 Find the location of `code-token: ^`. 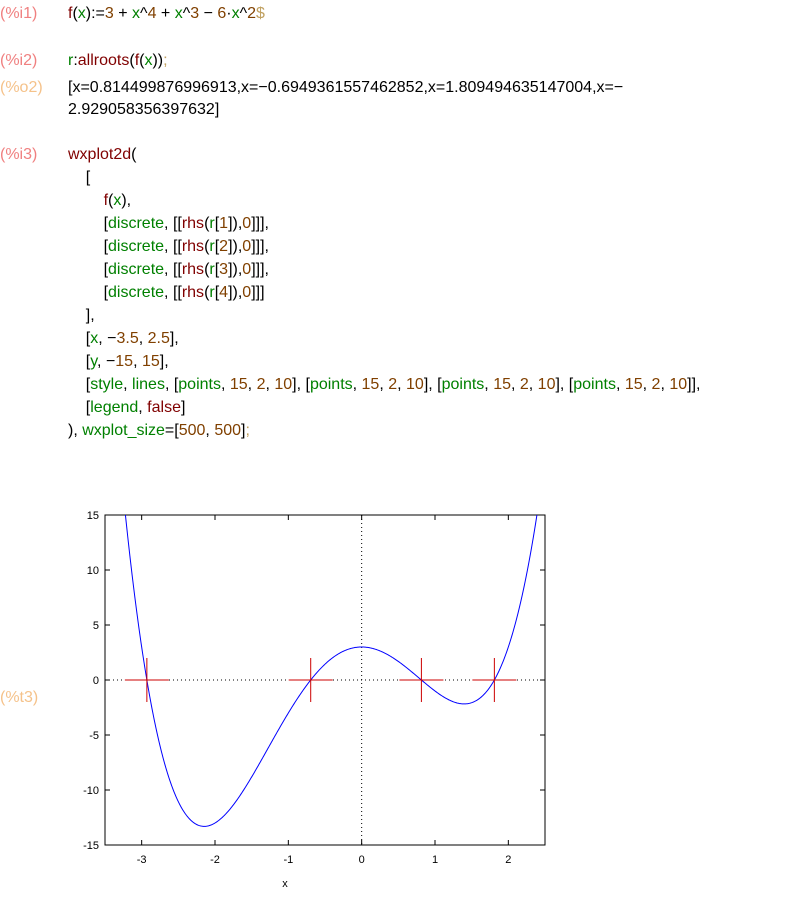

code-token: ^ is located at coordinates (243, 13).